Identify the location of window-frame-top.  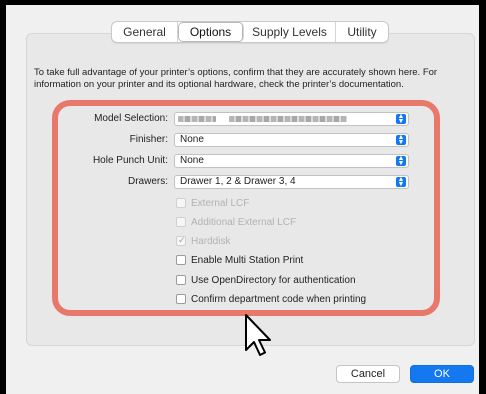
(243, 2).